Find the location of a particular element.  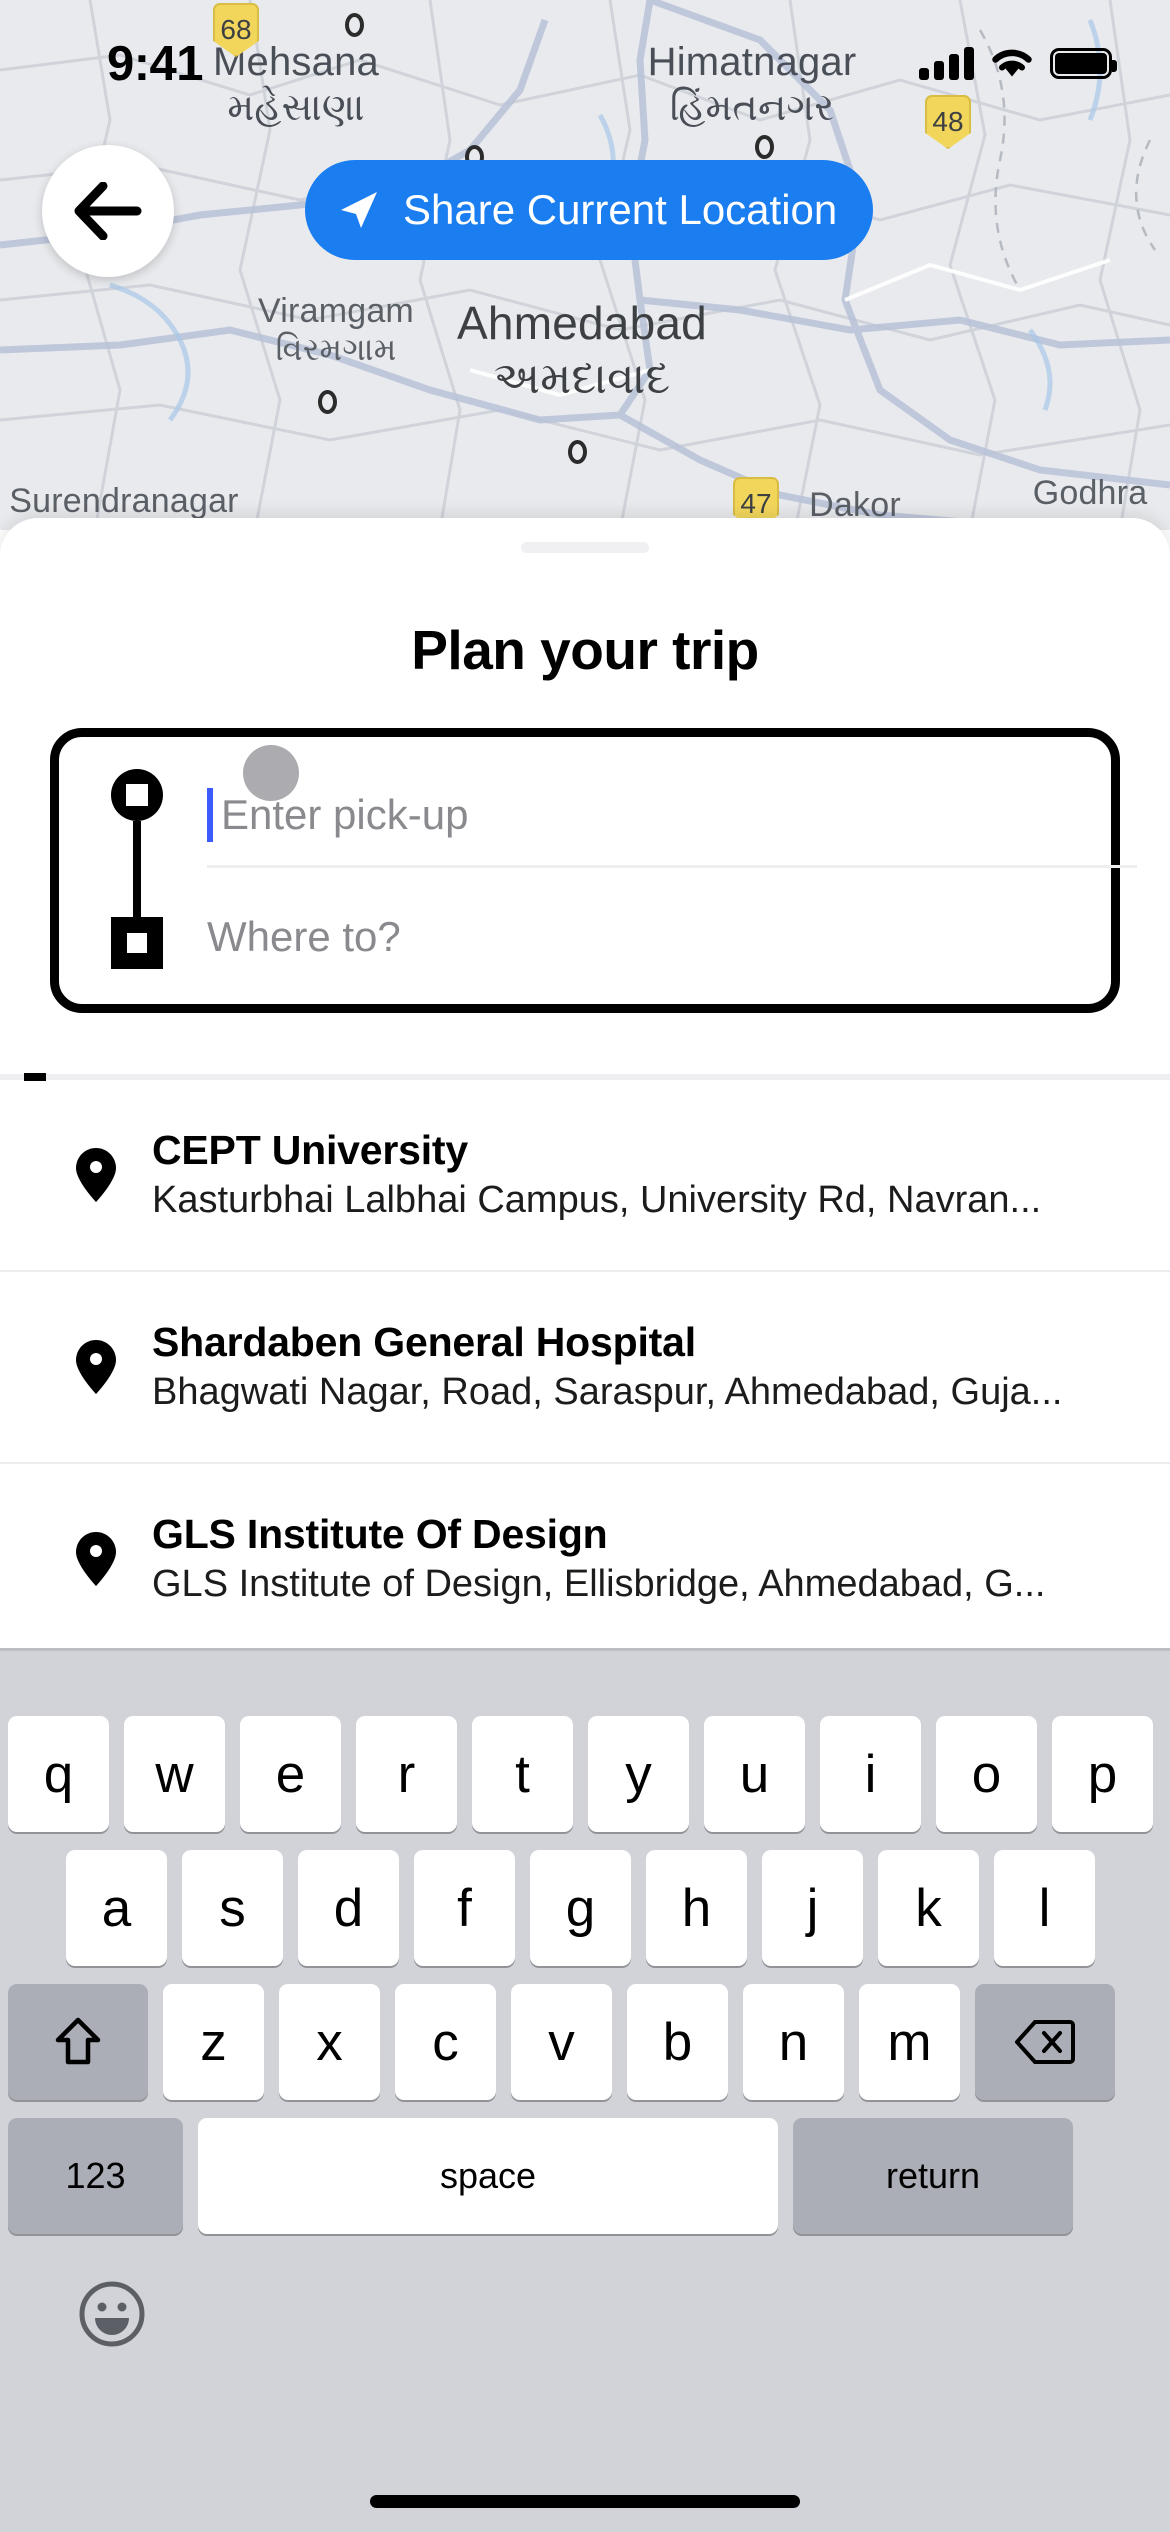

key-j: j is located at coordinates (812, 1908).